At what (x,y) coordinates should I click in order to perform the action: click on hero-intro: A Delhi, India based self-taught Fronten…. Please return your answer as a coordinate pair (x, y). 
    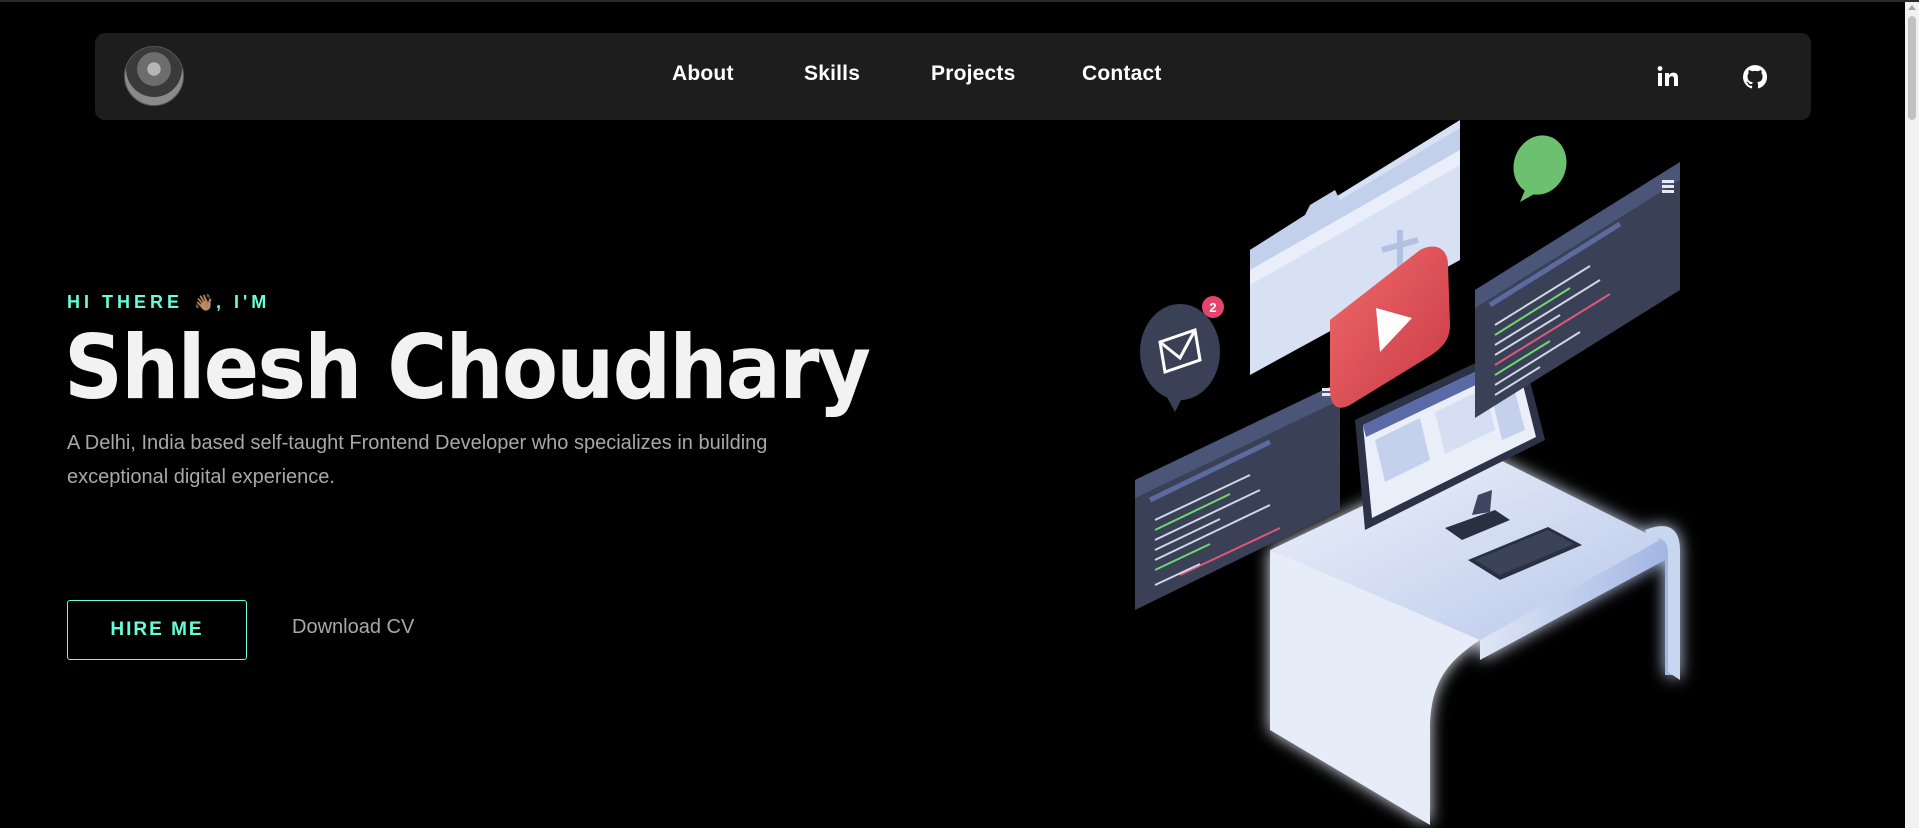
    Looking at the image, I should click on (417, 460).